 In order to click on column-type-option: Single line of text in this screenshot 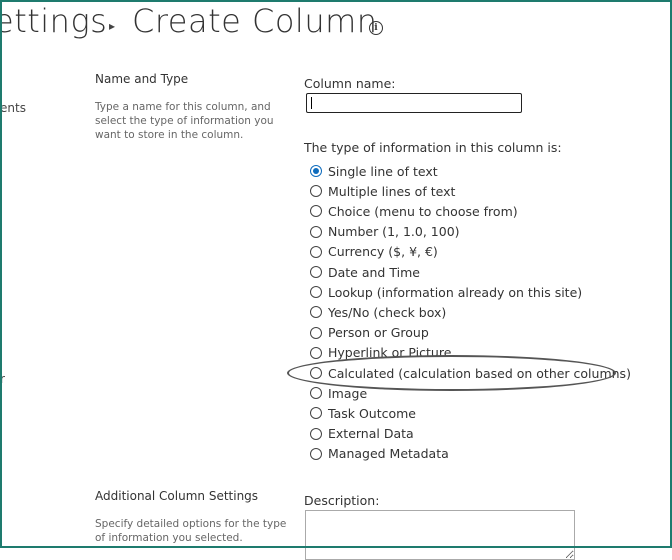, I will do `click(374, 171)`.